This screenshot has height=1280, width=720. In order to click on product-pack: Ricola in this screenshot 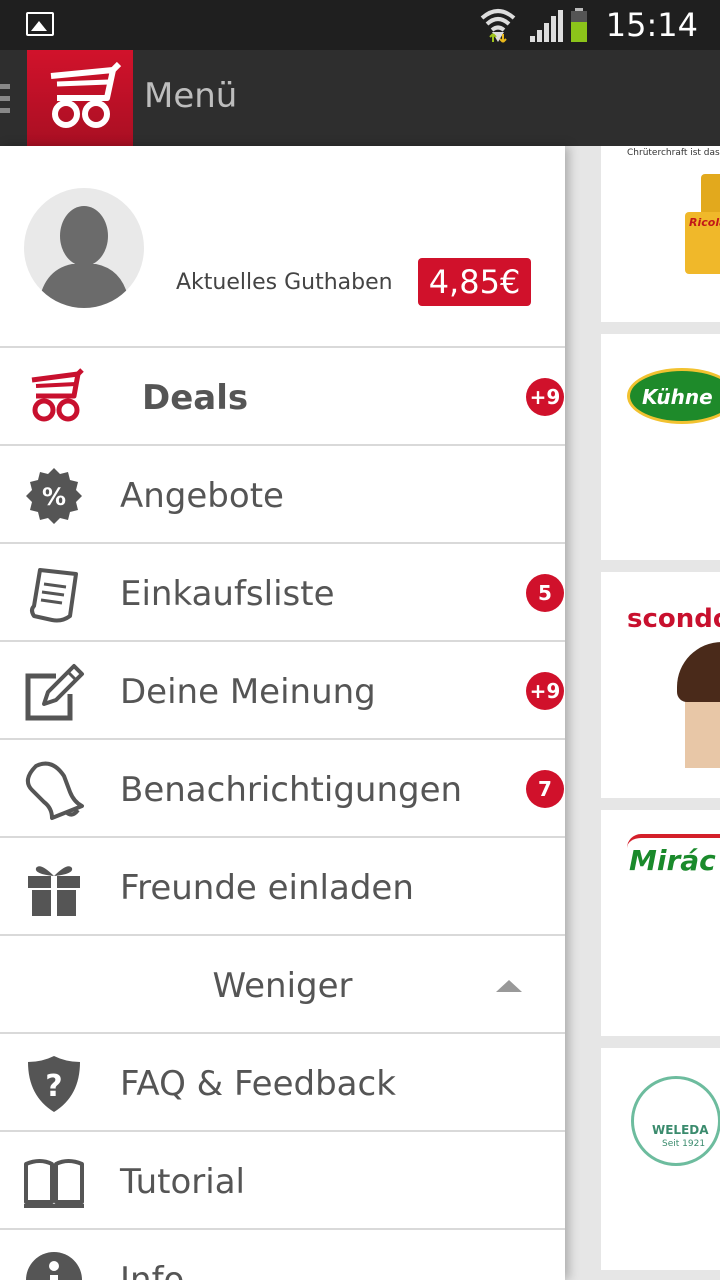, I will do `click(702, 243)`.